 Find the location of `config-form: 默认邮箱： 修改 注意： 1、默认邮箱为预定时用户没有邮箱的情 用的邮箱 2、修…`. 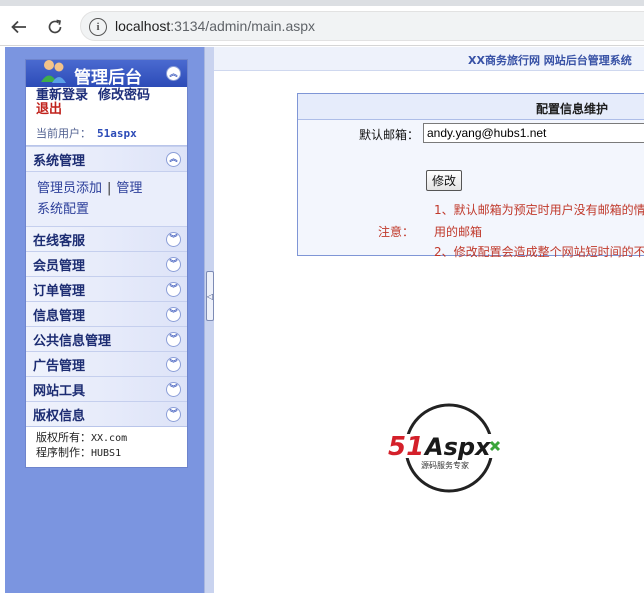

config-form: 默认邮箱： 修改 注意： 1、默认邮箱为预定时用户没有邮箱的情 用的邮箱 2、修… is located at coordinates (471, 189).